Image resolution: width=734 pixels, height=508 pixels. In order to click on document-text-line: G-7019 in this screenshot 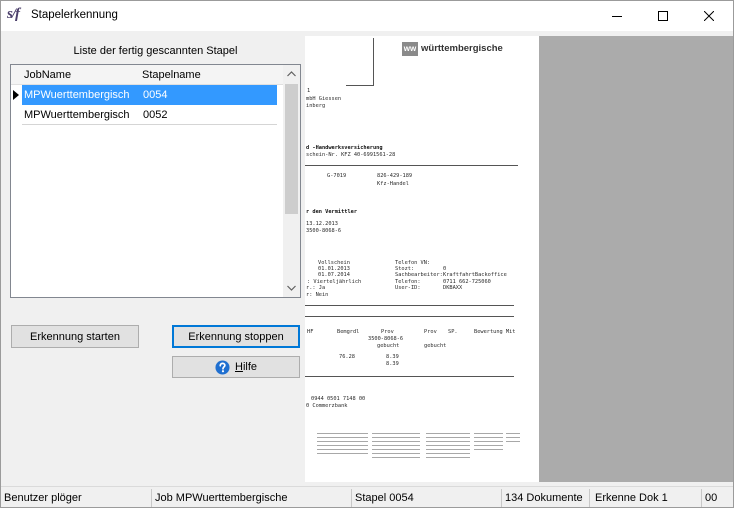, I will do `click(337, 176)`.